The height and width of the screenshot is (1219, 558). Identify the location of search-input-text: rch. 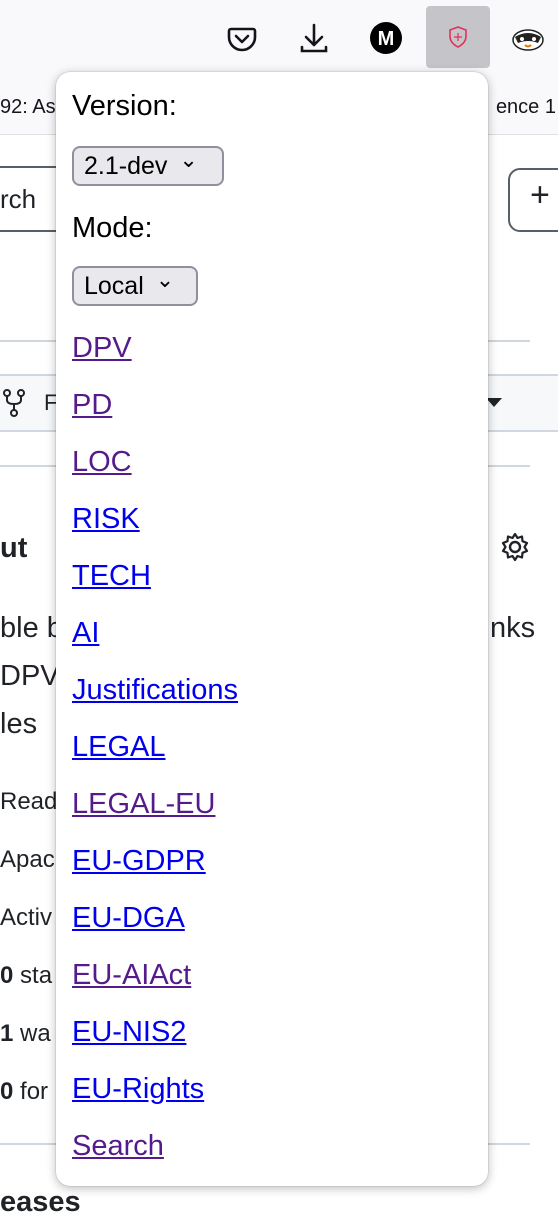
(18, 199).